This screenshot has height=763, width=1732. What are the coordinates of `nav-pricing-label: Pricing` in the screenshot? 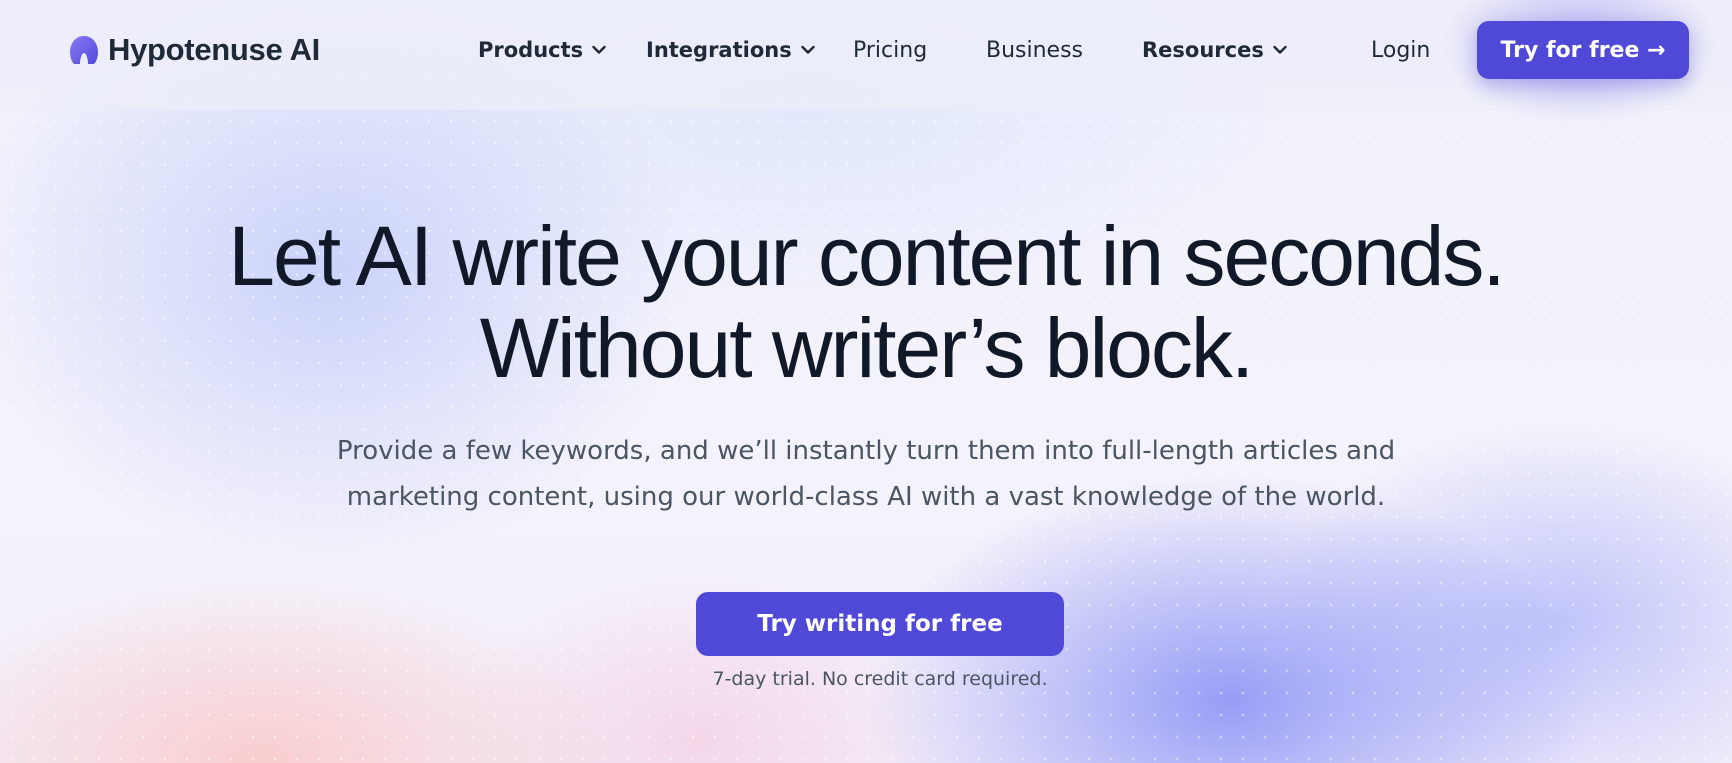 It's located at (890, 50).